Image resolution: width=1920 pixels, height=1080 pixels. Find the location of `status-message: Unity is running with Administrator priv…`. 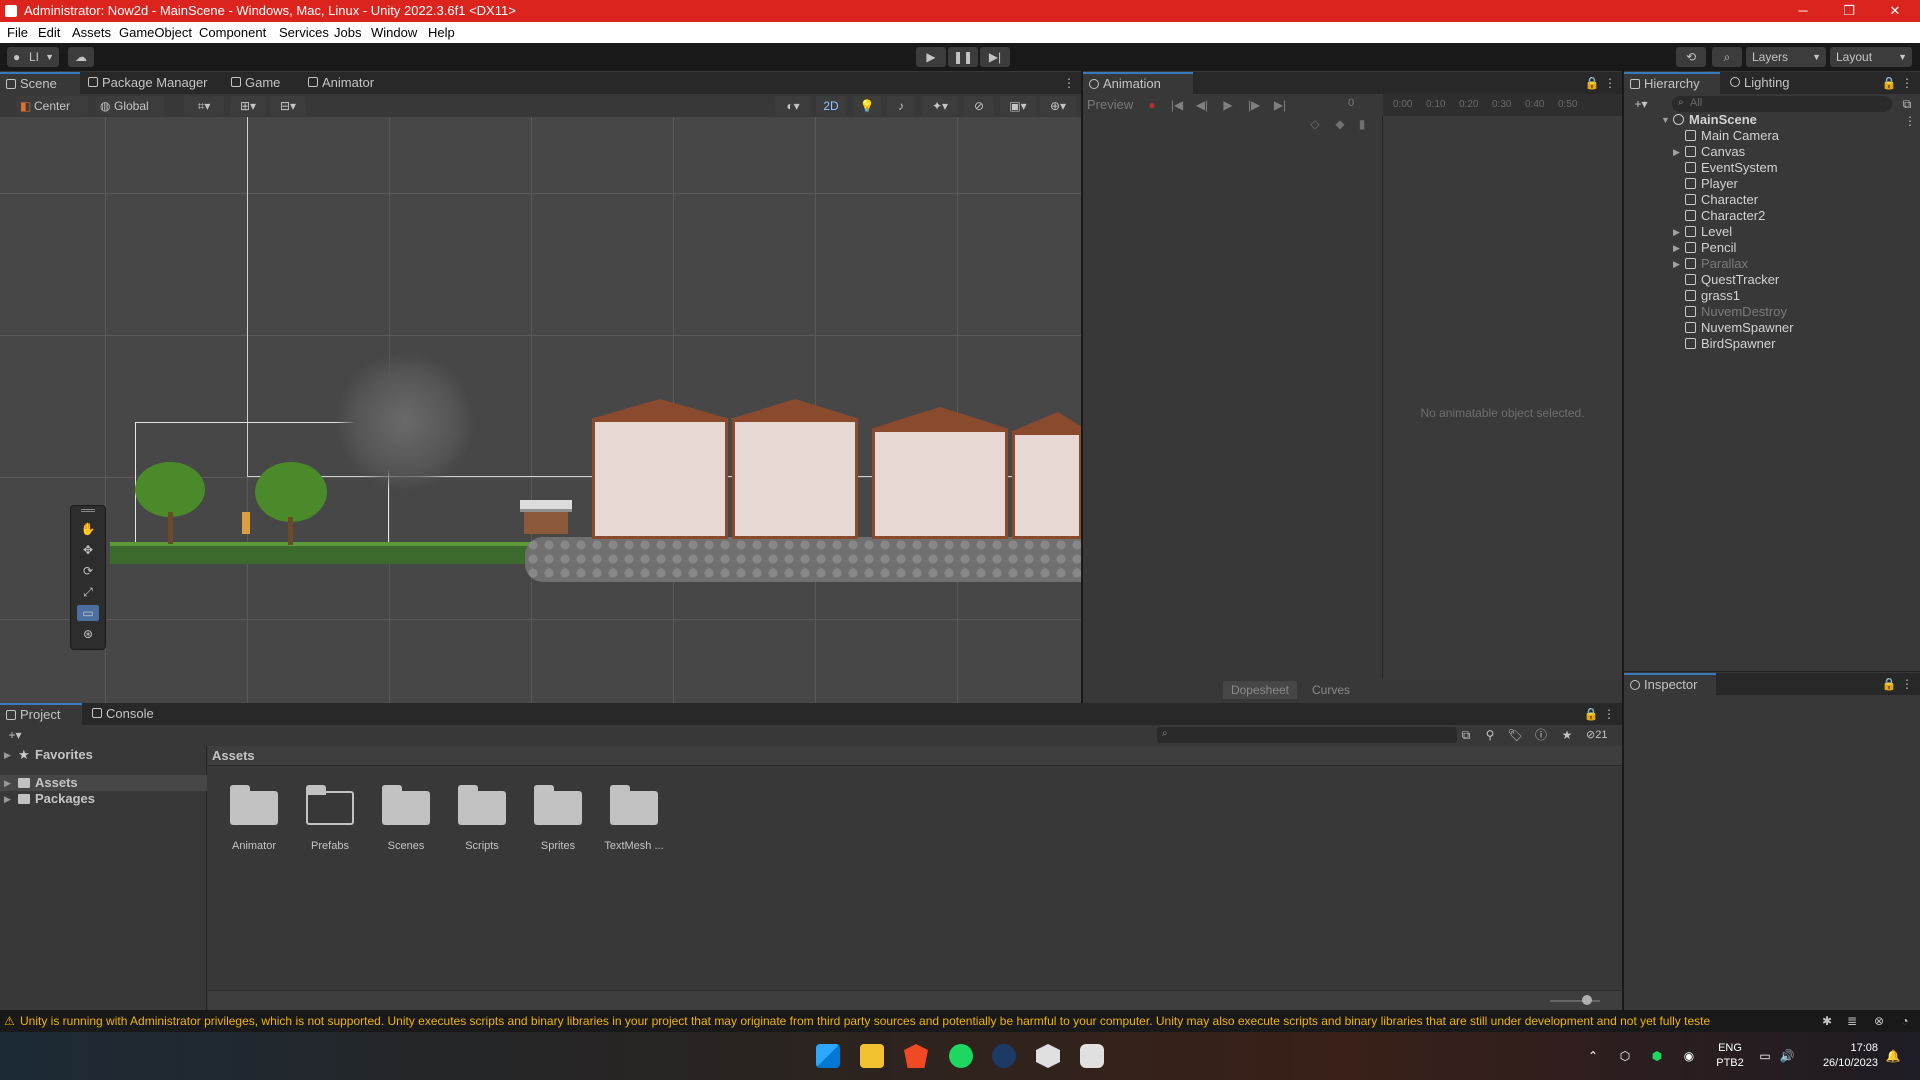

status-message: Unity is running with Administrator priv… is located at coordinates (908, 1021).